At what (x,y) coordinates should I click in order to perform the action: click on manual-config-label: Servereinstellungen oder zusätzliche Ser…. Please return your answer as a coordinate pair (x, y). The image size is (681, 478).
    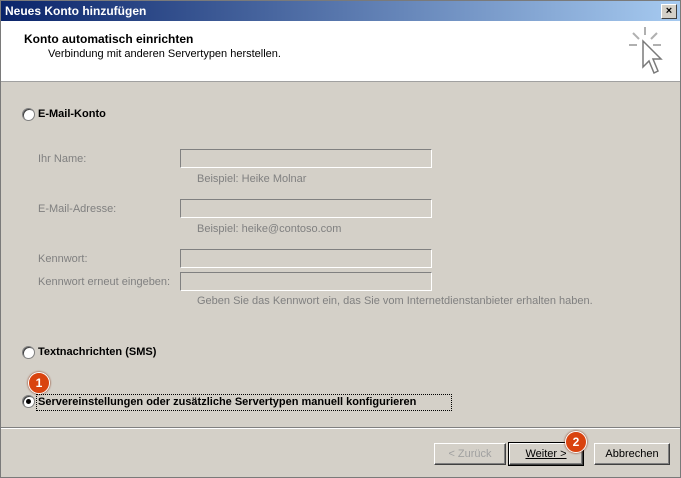
    Looking at the image, I should click on (227, 402).